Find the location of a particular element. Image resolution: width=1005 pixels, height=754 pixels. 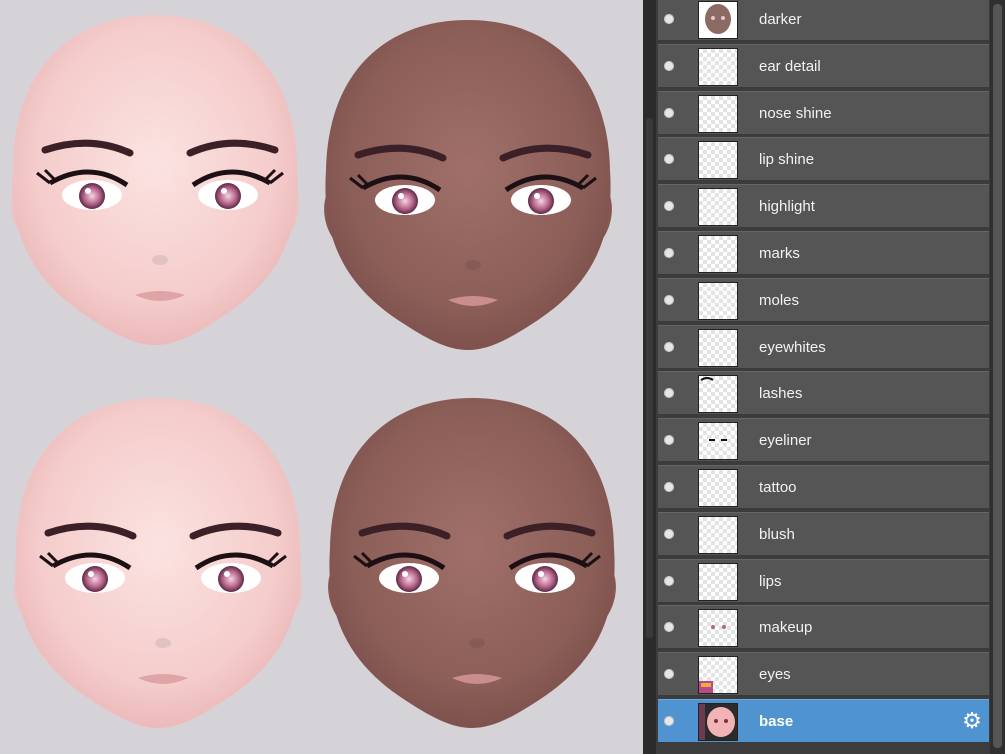

face-dark-bottom is located at coordinates (472, 563).